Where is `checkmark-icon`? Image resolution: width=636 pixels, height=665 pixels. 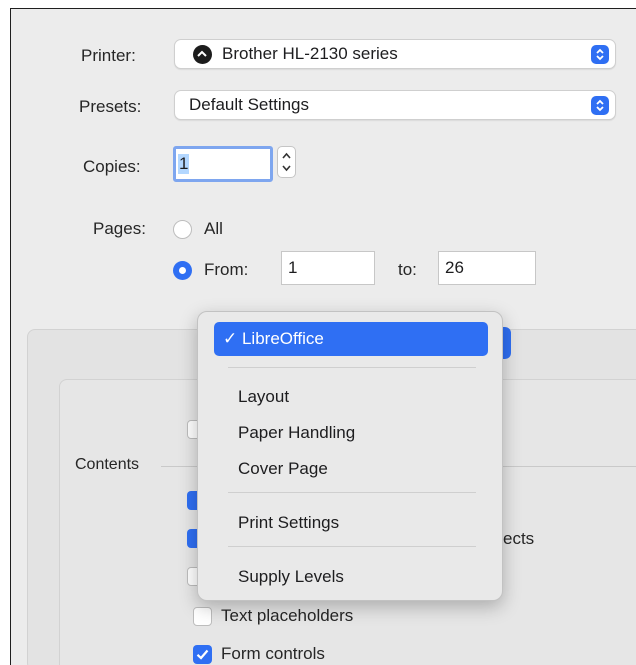 checkmark-icon is located at coordinates (202, 654).